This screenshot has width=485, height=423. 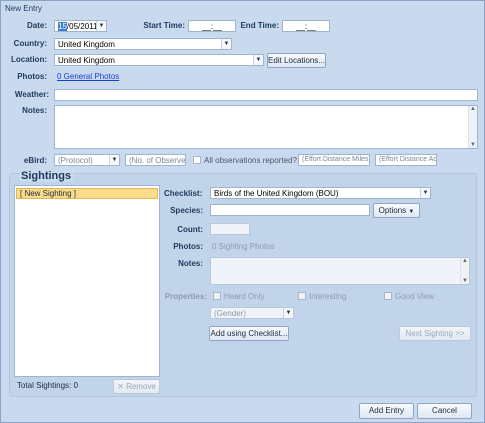 What do you see at coordinates (46, 176) in the screenshot?
I see `sightings-title: Sightings` at bounding box center [46, 176].